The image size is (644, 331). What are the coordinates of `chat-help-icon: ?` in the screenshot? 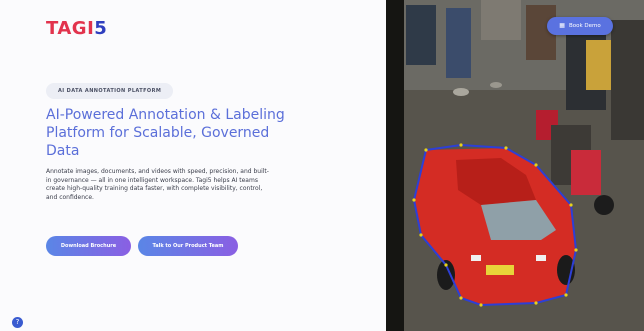 It's located at (17, 322).